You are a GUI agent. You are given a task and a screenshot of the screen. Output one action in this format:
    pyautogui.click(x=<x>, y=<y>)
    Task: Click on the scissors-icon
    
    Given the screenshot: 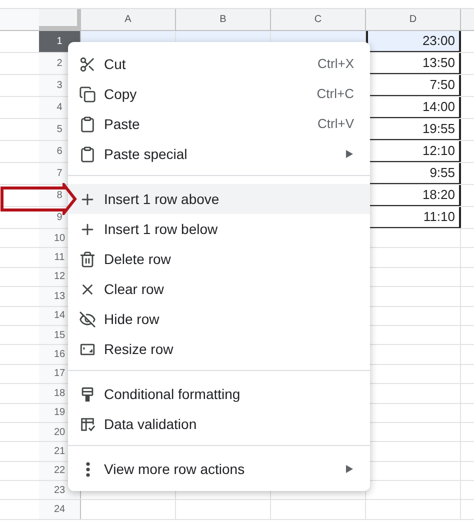 What is the action you would take?
    pyautogui.click(x=87, y=64)
    